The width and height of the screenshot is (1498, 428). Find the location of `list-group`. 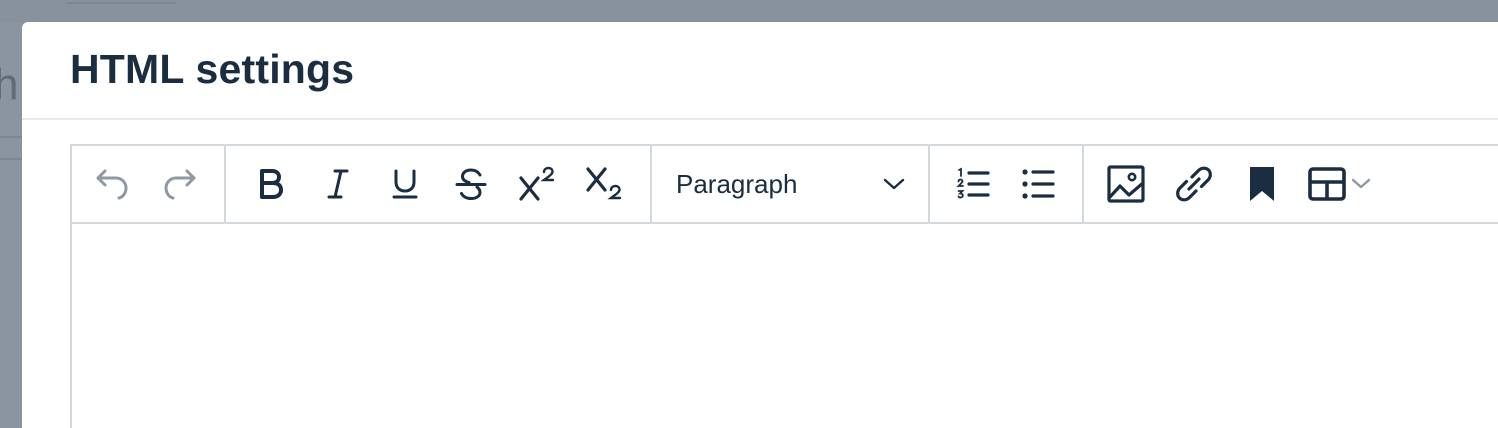

list-group is located at coordinates (1007, 184).